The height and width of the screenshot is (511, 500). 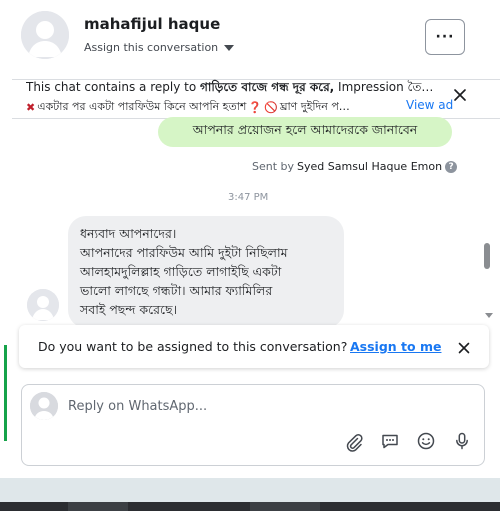 What do you see at coordinates (489, 315) in the screenshot?
I see `scroll-down-arrow-icon` at bounding box center [489, 315].